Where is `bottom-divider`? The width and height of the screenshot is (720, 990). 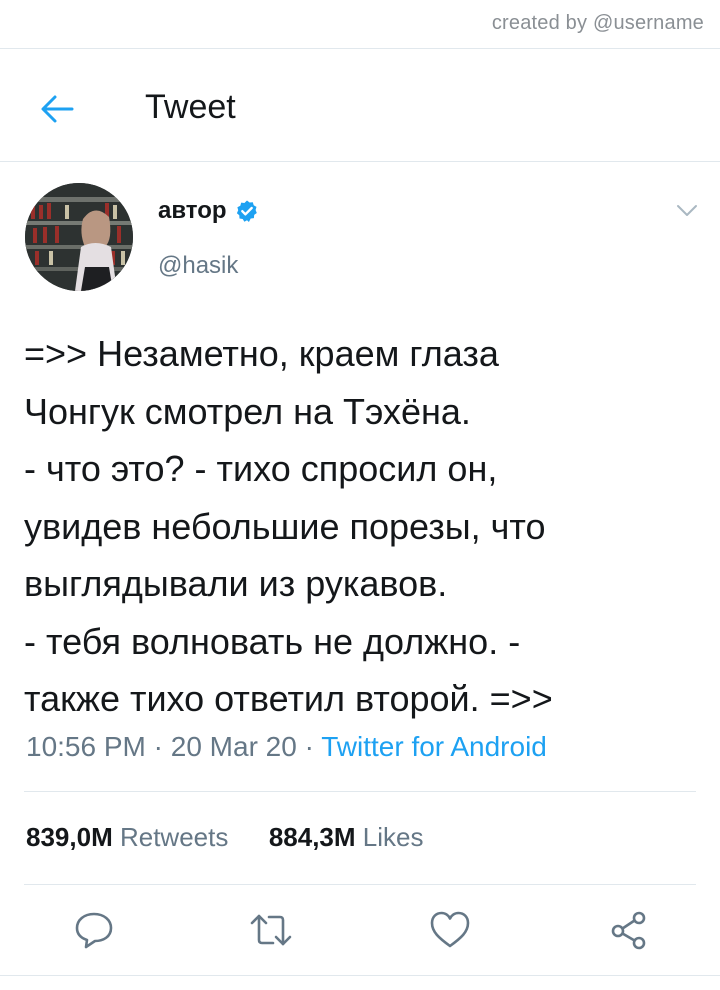
bottom-divider is located at coordinates (360, 975).